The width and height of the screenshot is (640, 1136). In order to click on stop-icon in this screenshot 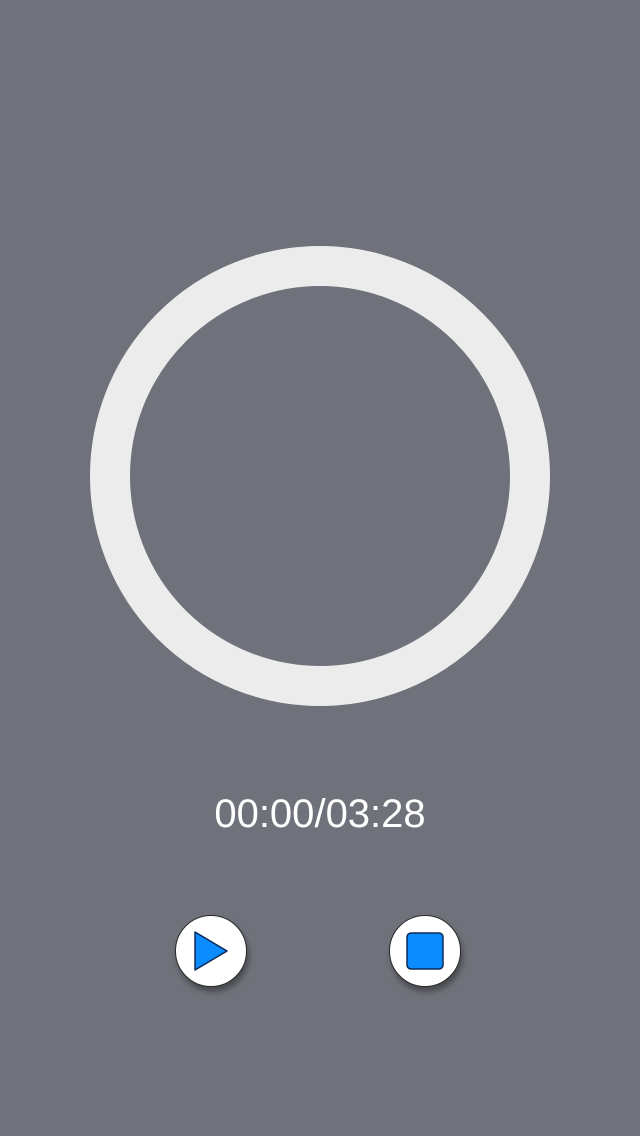, I will do `click(425, 951)`.